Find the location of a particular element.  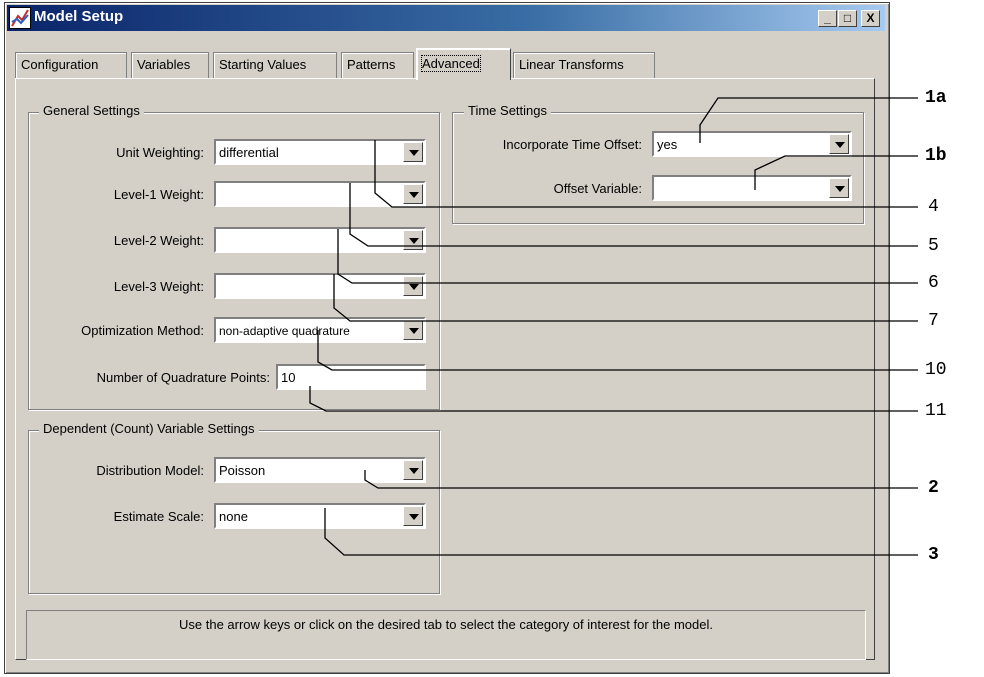

level3-weight-select is located at coordinates (320, 286).